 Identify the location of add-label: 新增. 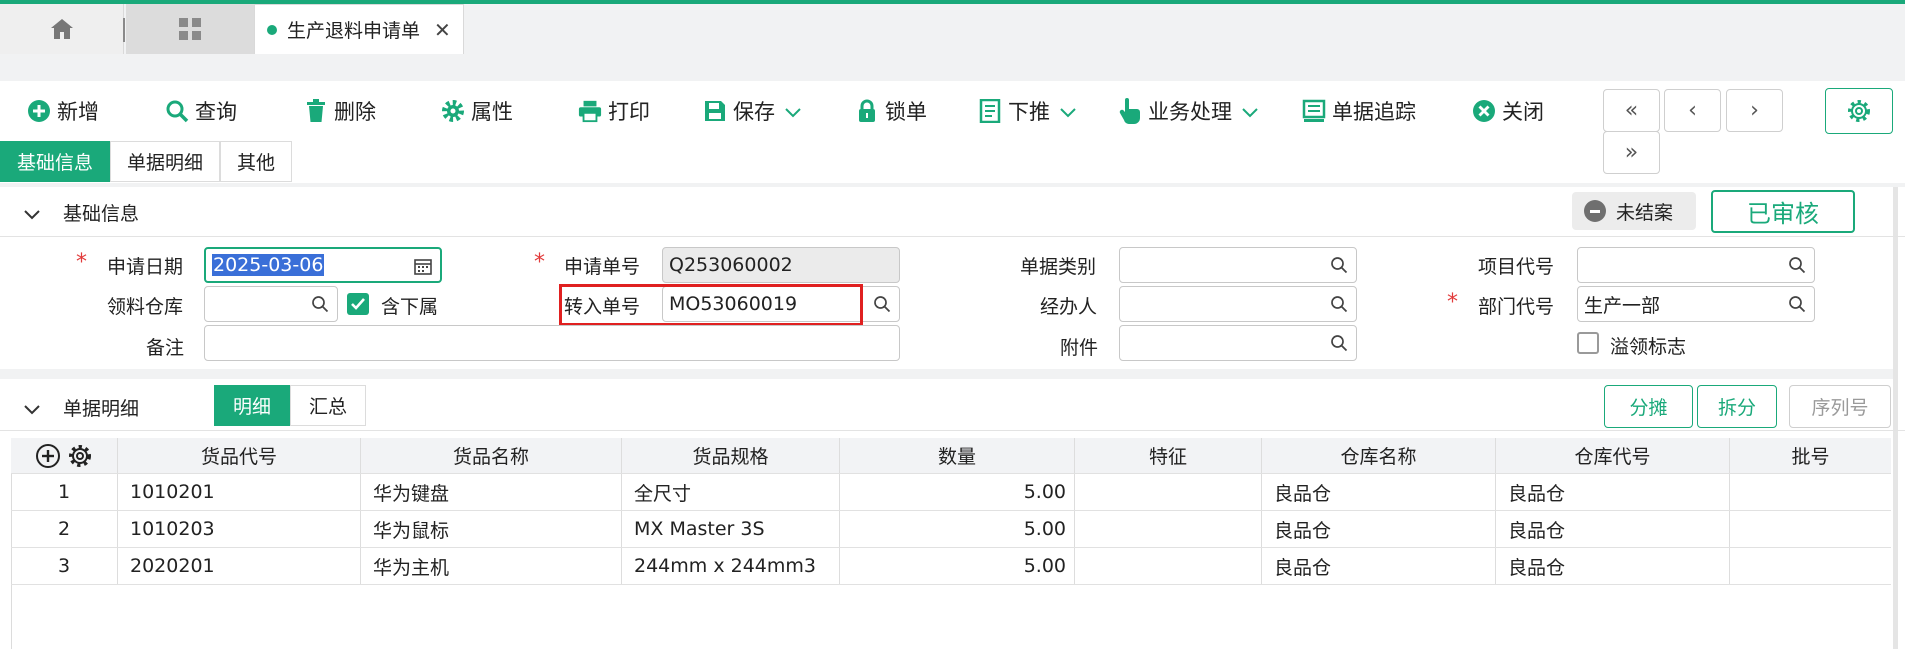
(78, 112).